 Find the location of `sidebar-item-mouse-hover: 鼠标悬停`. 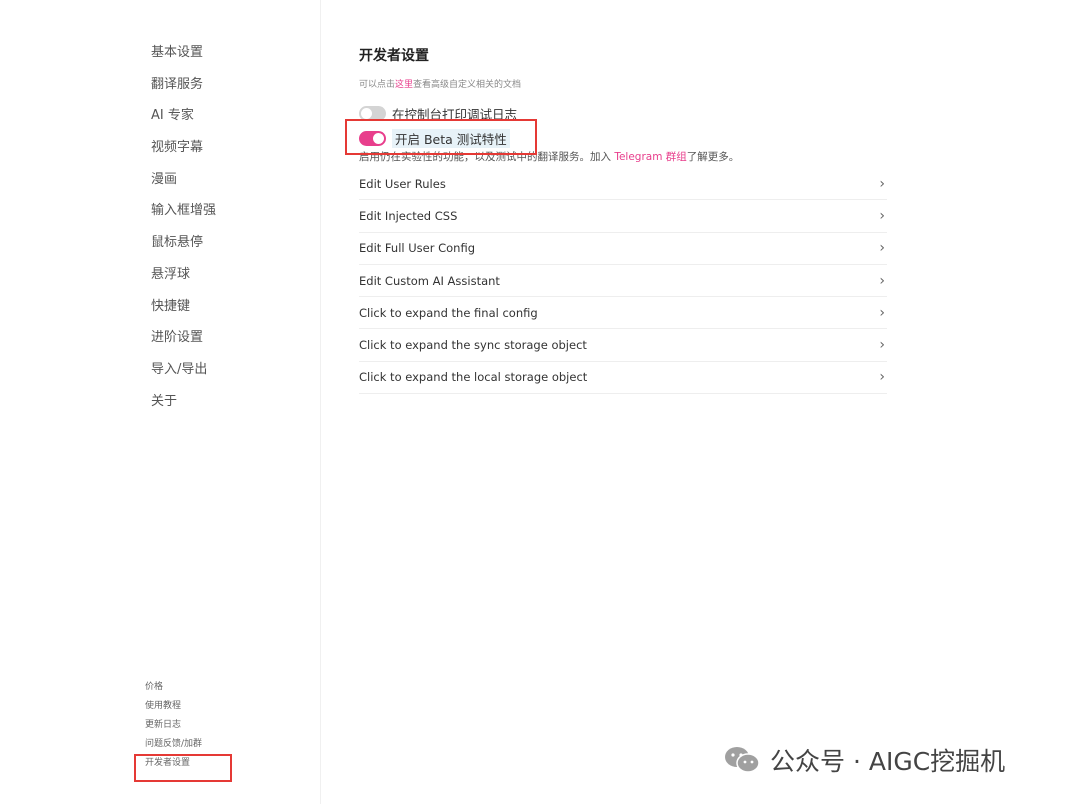

sidebar-item-mouse-hover: 鼠标悬停 is located at coordinates (183, 248).